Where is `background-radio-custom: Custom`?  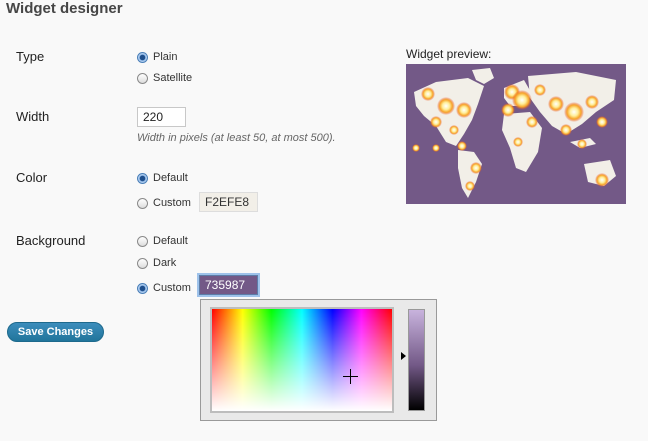 background-radio-custom: Custom is located at coordinates (164, 288).